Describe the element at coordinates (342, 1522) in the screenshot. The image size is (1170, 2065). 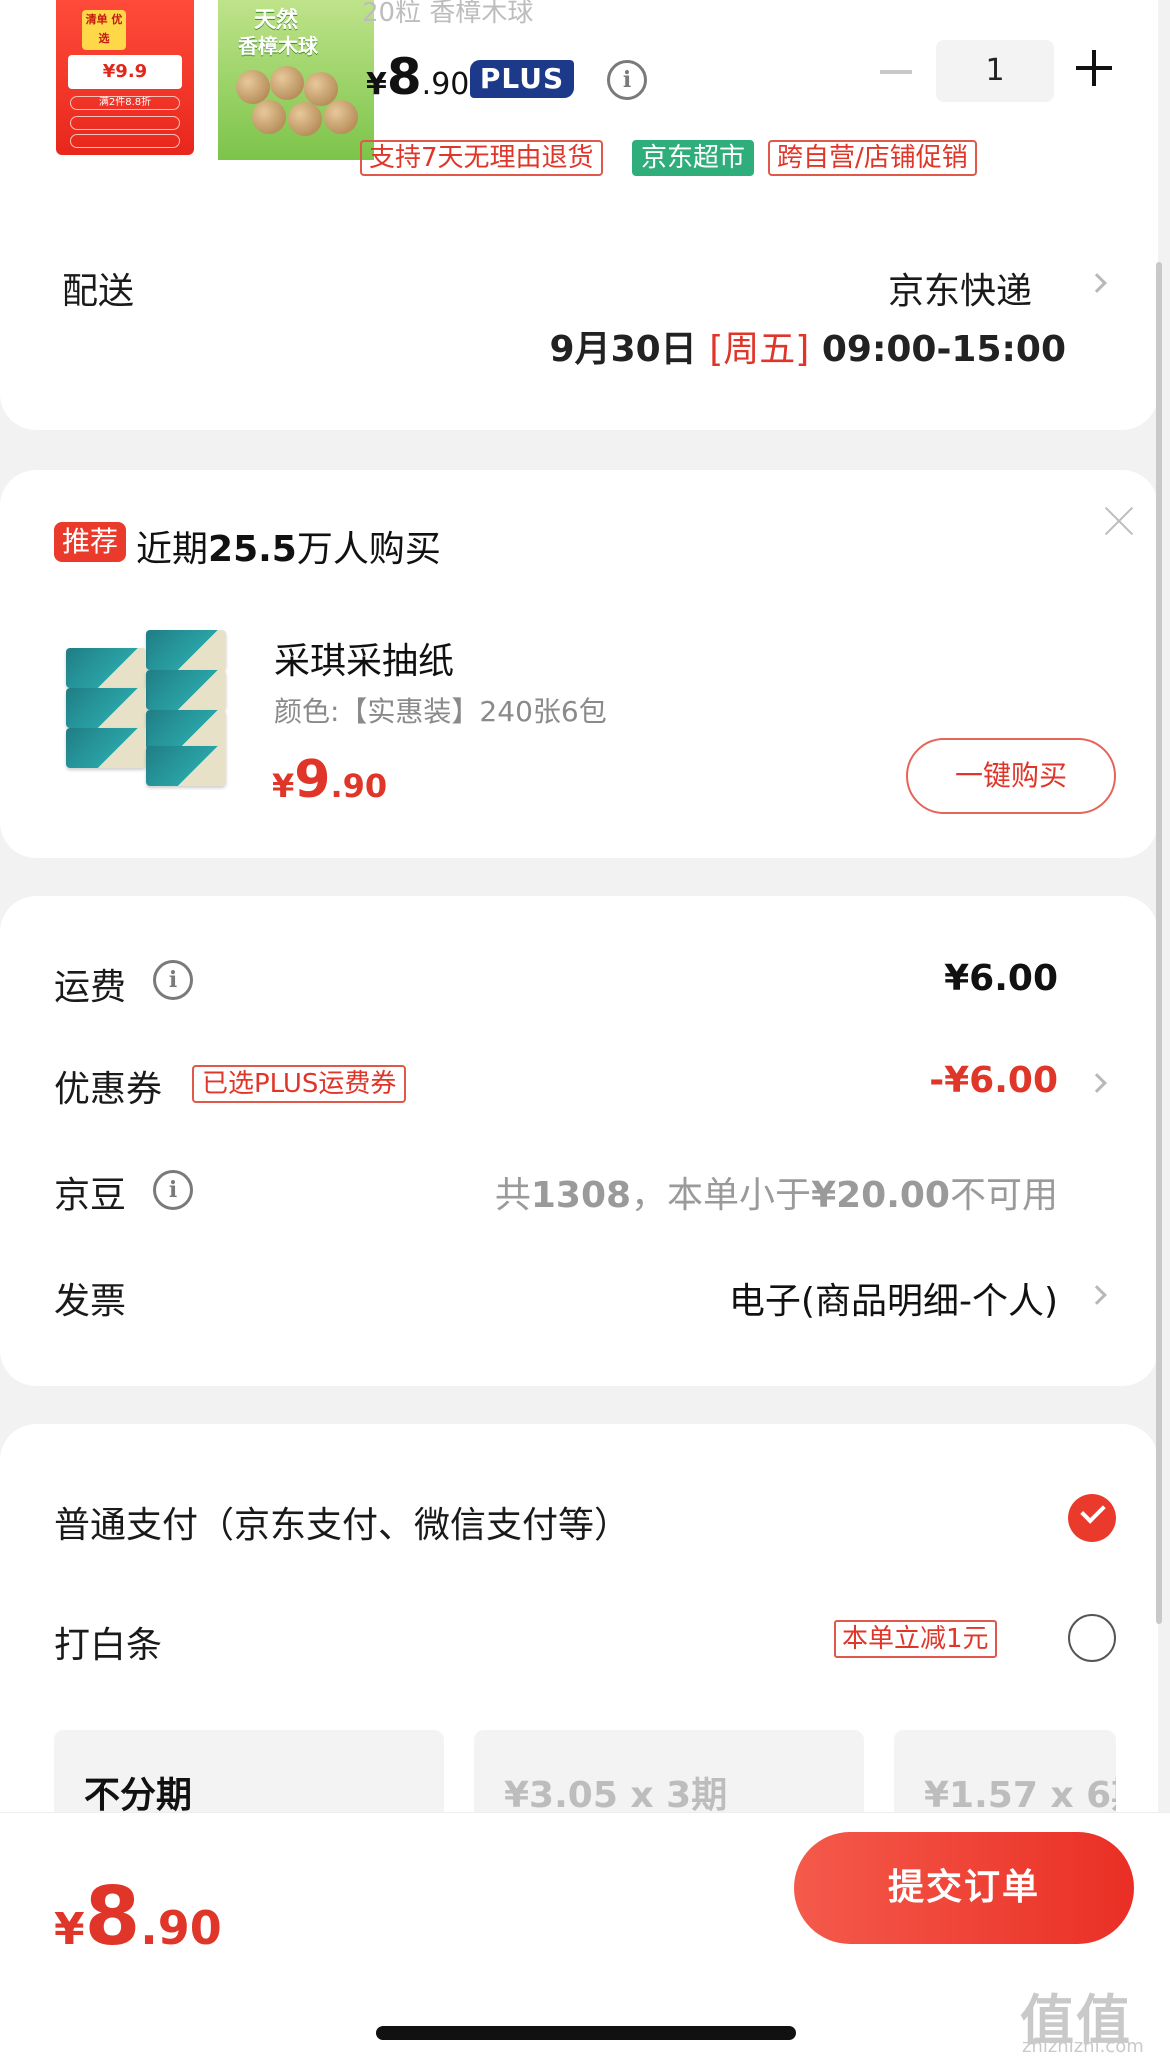
I see `normal-payment-option: 普通支付（京东支付、微信支付等）` at that location.